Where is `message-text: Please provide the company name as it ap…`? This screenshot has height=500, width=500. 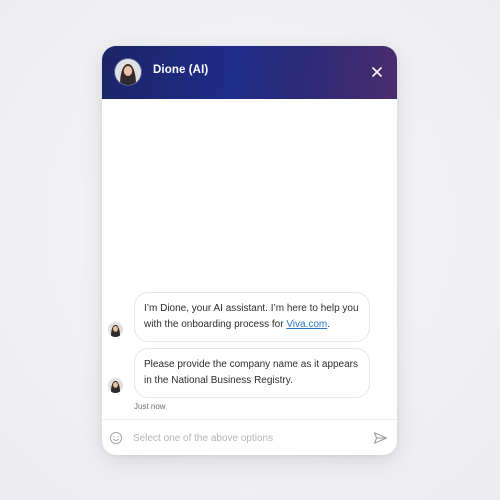 message-text: Please provide the company name as it ap… is located at coordinates (251, 372).